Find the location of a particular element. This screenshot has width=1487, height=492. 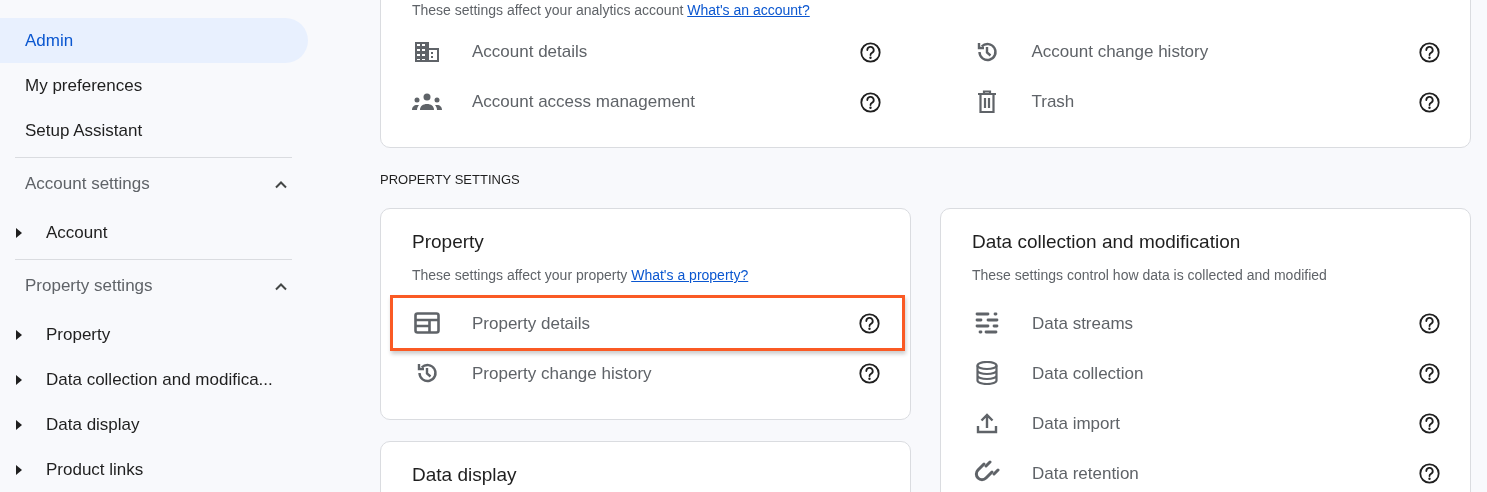

setting-row: Property change history is located at coordinates (645, 373).